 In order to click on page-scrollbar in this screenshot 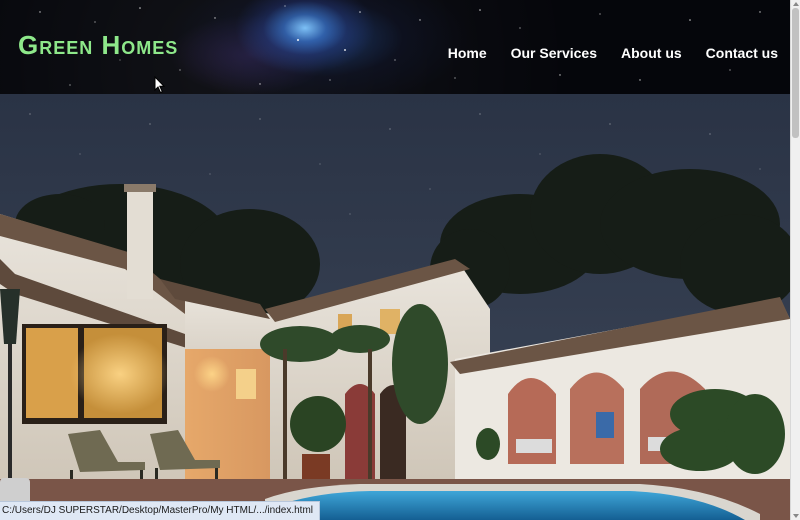, I will do `click(795, 260)`.